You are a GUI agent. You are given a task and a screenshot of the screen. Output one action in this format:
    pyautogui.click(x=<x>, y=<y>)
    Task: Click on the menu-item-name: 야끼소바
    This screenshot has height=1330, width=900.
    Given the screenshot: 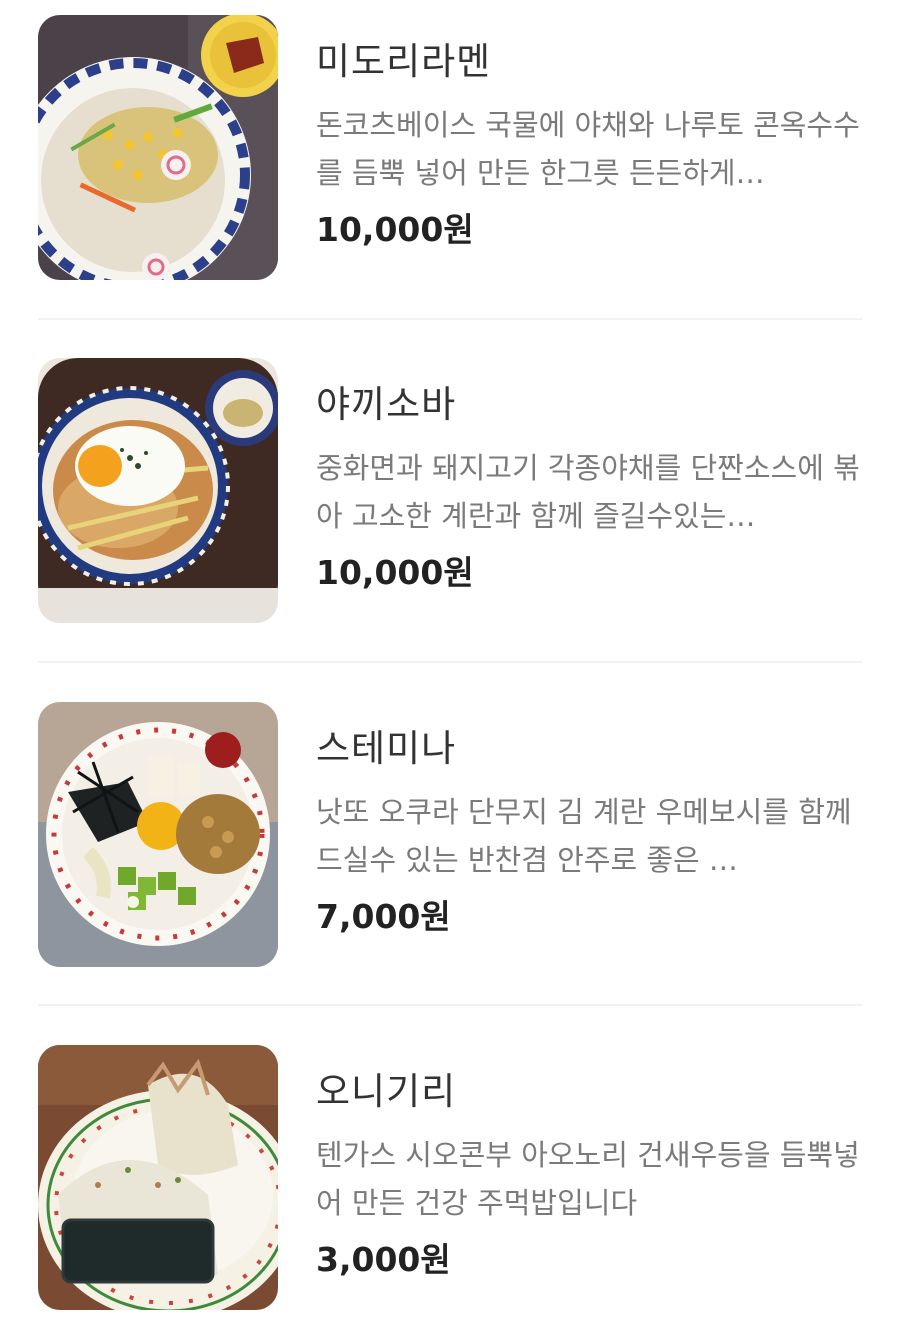 What is the action you would take?
    pyautogui.click(x=386, y=404)
    